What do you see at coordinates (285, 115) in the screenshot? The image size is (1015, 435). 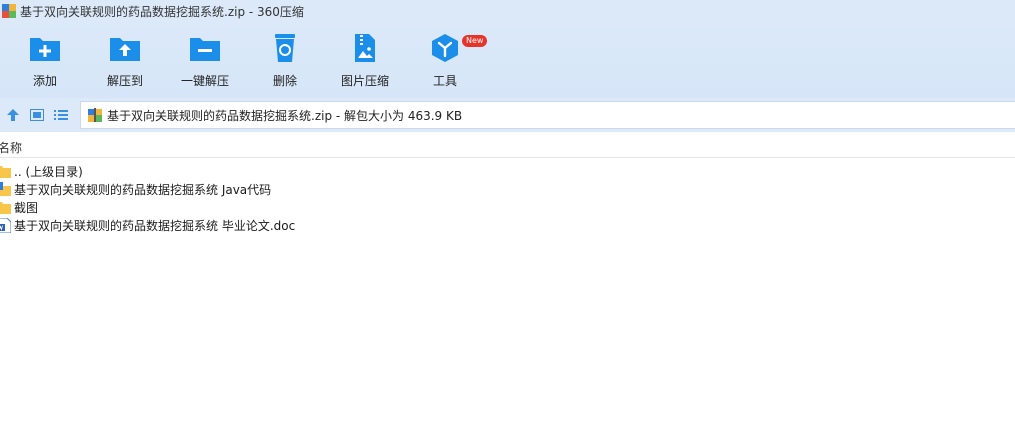 I see `address-text: 基于双向关联规则的药品数据挖掘系统.zip - 解包大小为 463.9 KB` at bounding box center [285, 115].